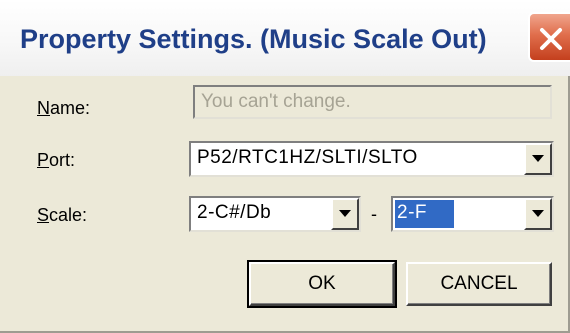 Image resolution: width=570 pixels, height=333 pixels. I want to click on ok-button: OK, so click(322, 284).